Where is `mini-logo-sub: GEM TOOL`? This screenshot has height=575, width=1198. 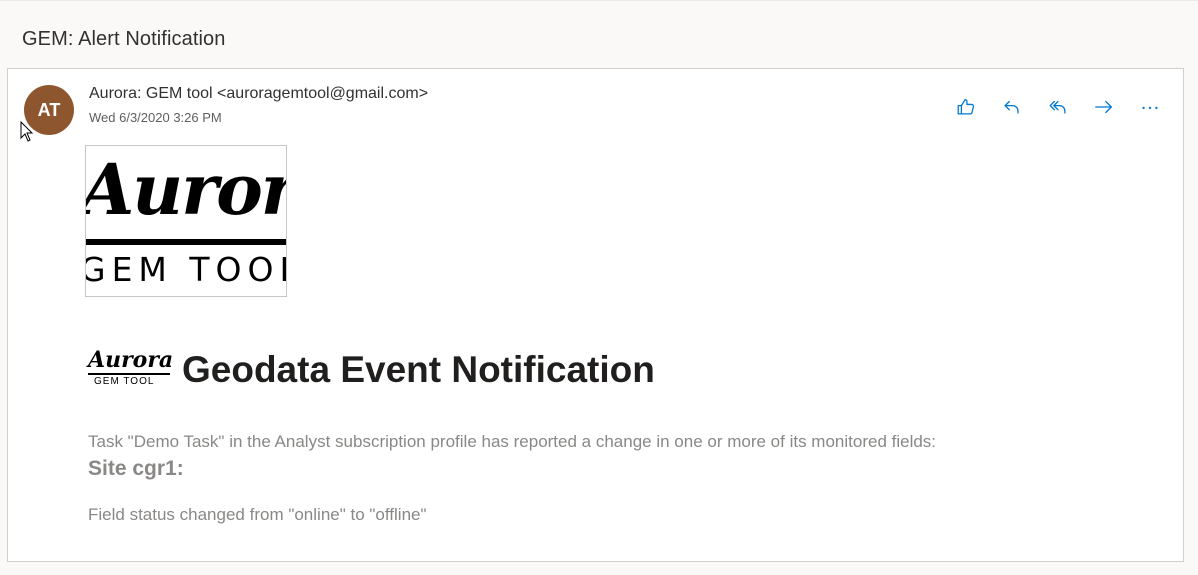
mini-logo-sub: GEM TOOL is located at coordinates (124, 381).